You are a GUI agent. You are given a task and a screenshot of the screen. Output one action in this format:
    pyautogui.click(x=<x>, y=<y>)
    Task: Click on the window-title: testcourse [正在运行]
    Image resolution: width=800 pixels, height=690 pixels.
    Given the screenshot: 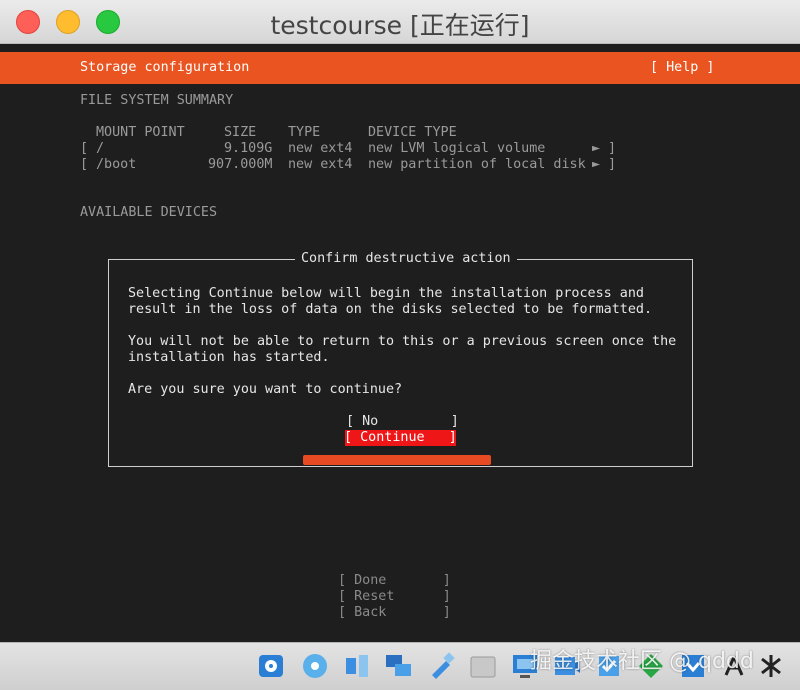 What is the action you would take?
    pyautogui.click(x=400, y=25)
    